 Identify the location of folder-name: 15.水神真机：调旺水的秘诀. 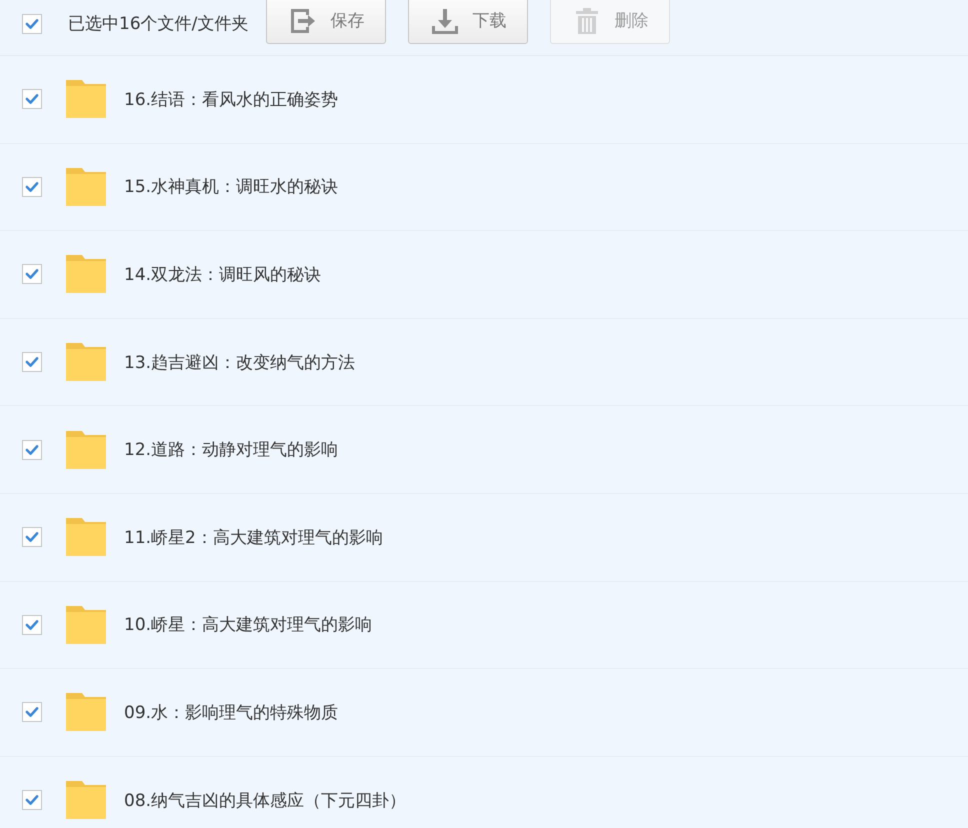
(231, 186).